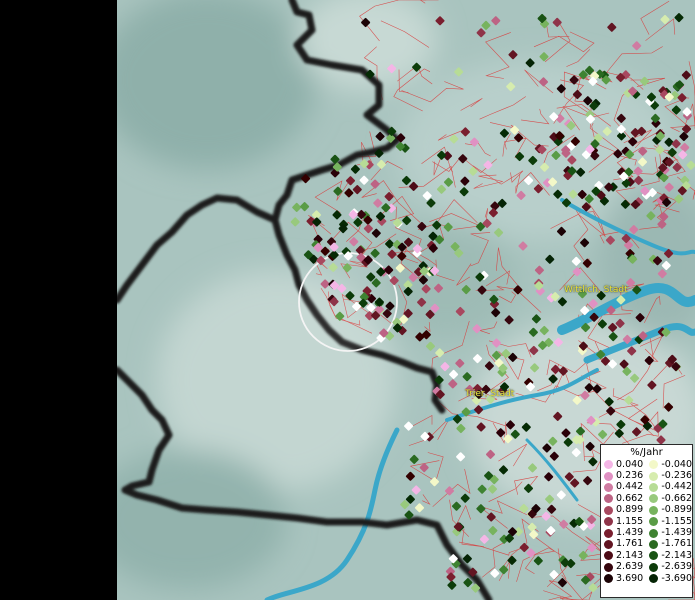 The width and height of the screenshot is (695, 600). I want to click on legend-row: 3.690 -3.690, so click(646, 578).